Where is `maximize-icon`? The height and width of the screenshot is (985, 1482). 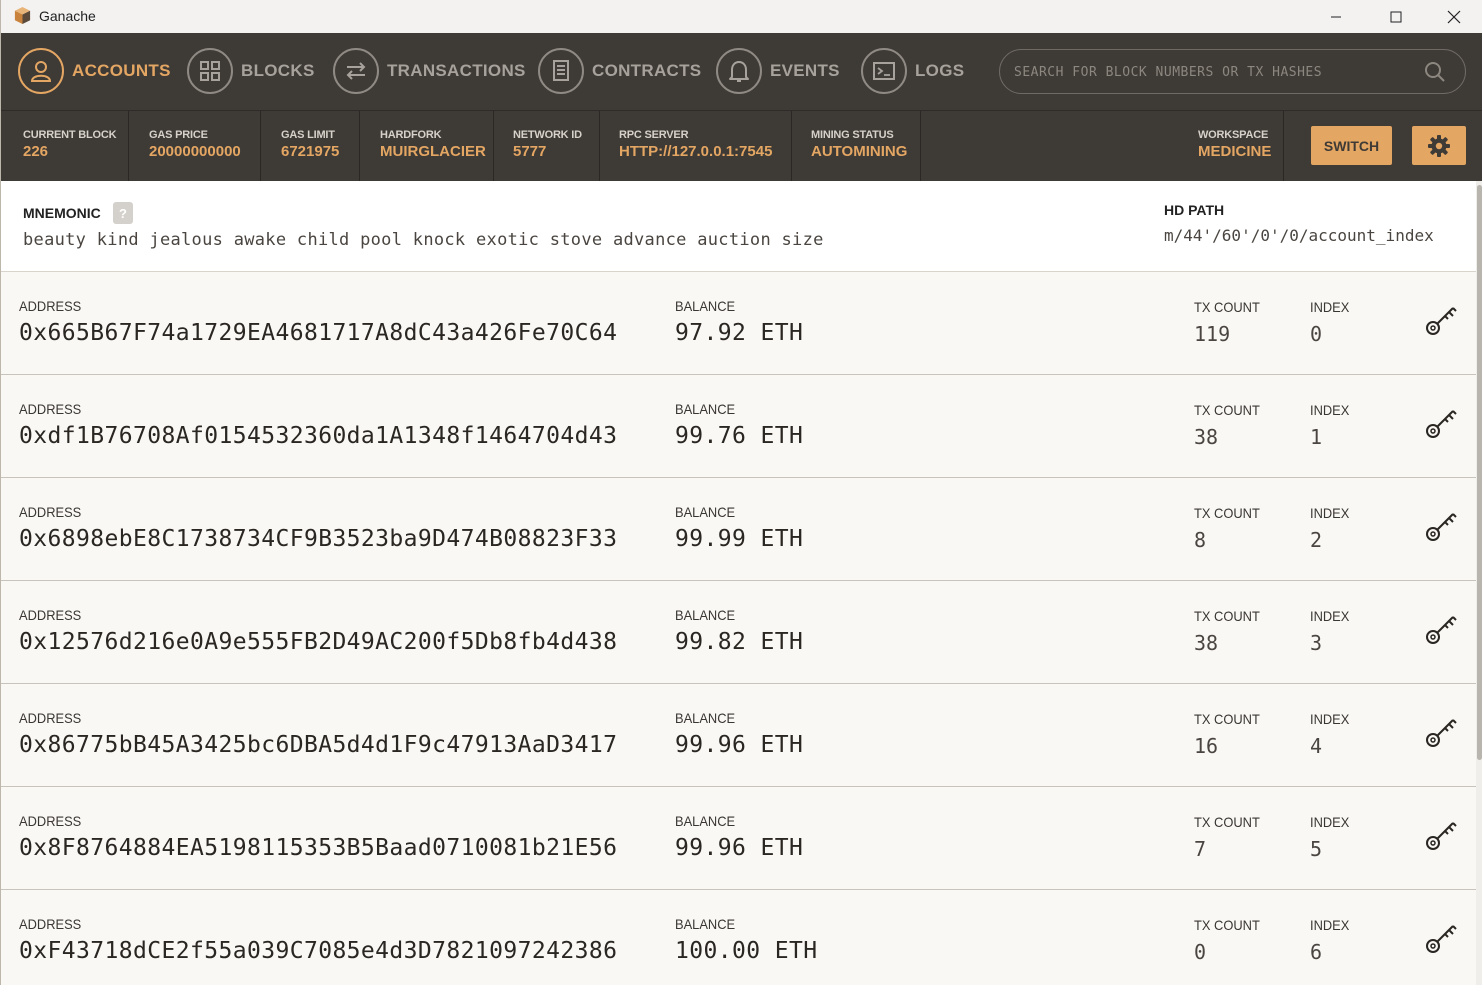 maximize-icon is located at coordinates (1396, 16).